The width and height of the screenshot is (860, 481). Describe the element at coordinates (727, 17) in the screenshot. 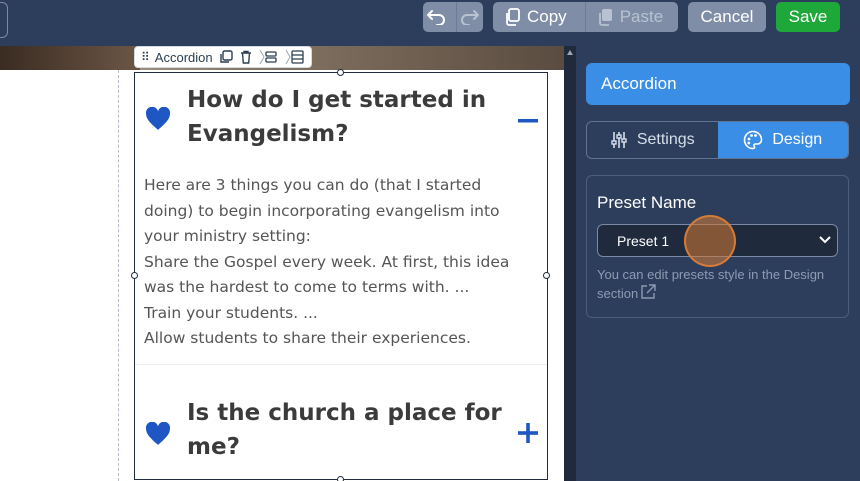

I see `cancel-button: Cancel` at that location.